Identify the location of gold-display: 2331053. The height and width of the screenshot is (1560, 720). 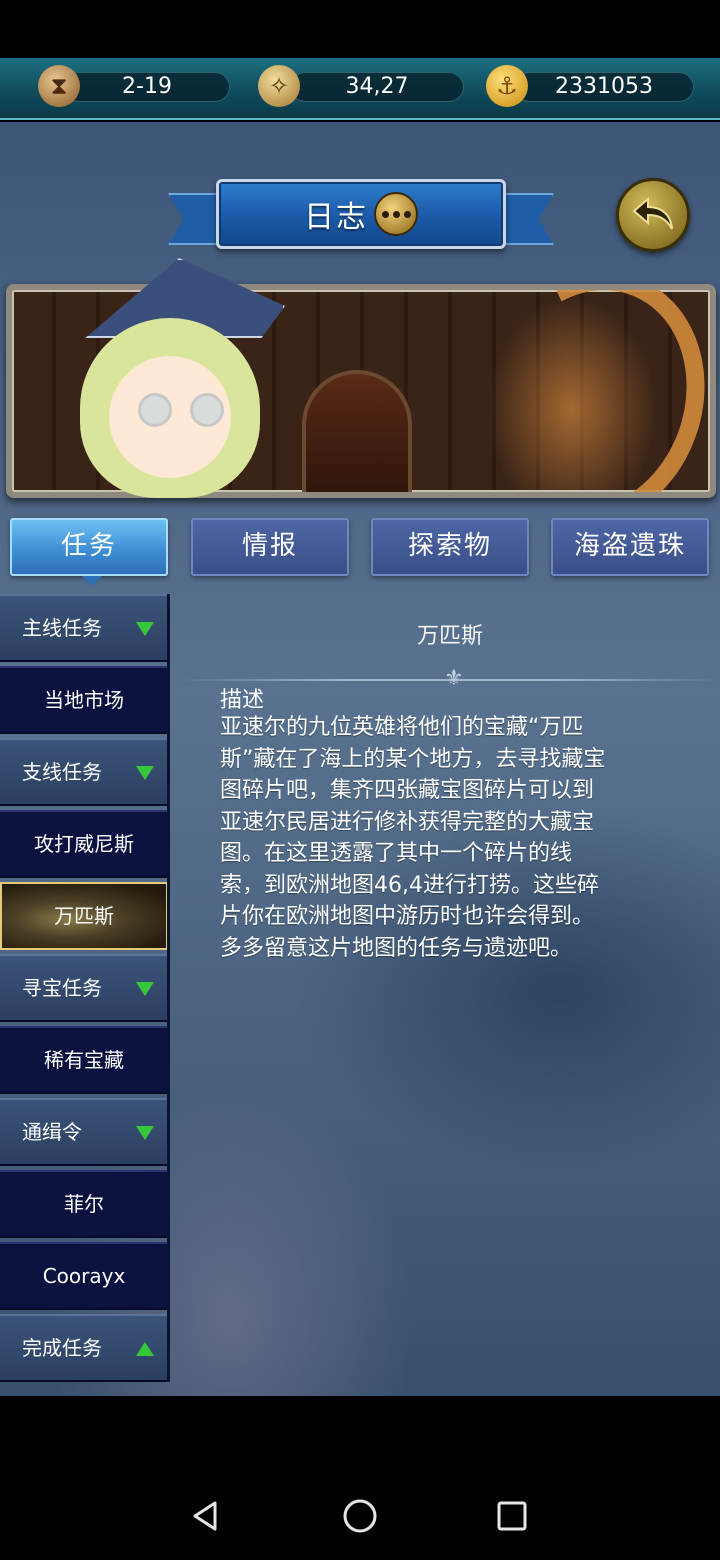
(604, 87).